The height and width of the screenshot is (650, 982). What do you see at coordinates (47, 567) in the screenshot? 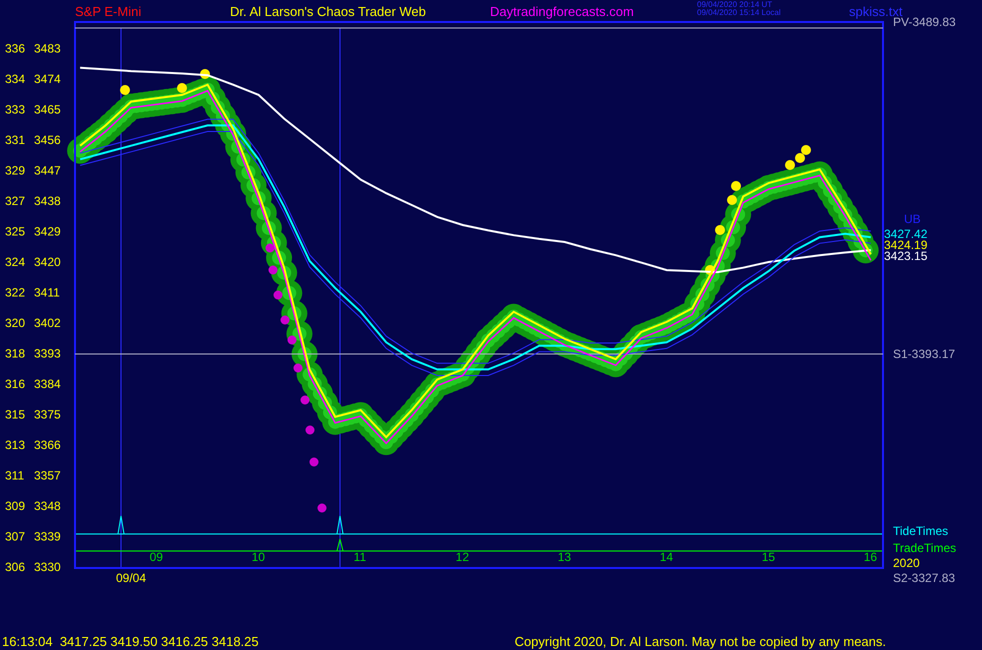
I see `axis-label: 3330` at bounding box center [47, 567].